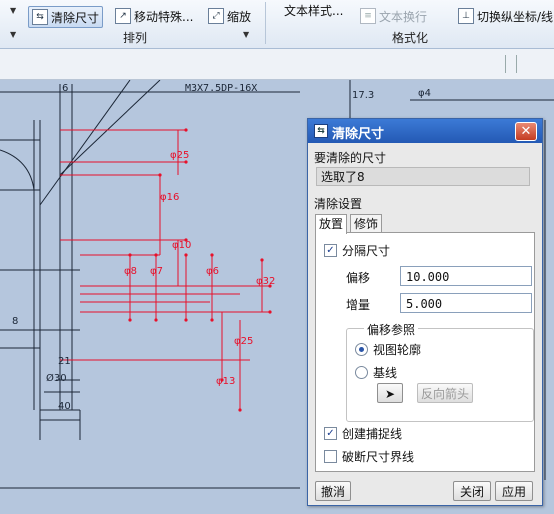 This screenshot has width=554, height=514. Describe the element at coordinates (239, 16) in the screenshot. I see `zoom-label: 缩放` at that location.